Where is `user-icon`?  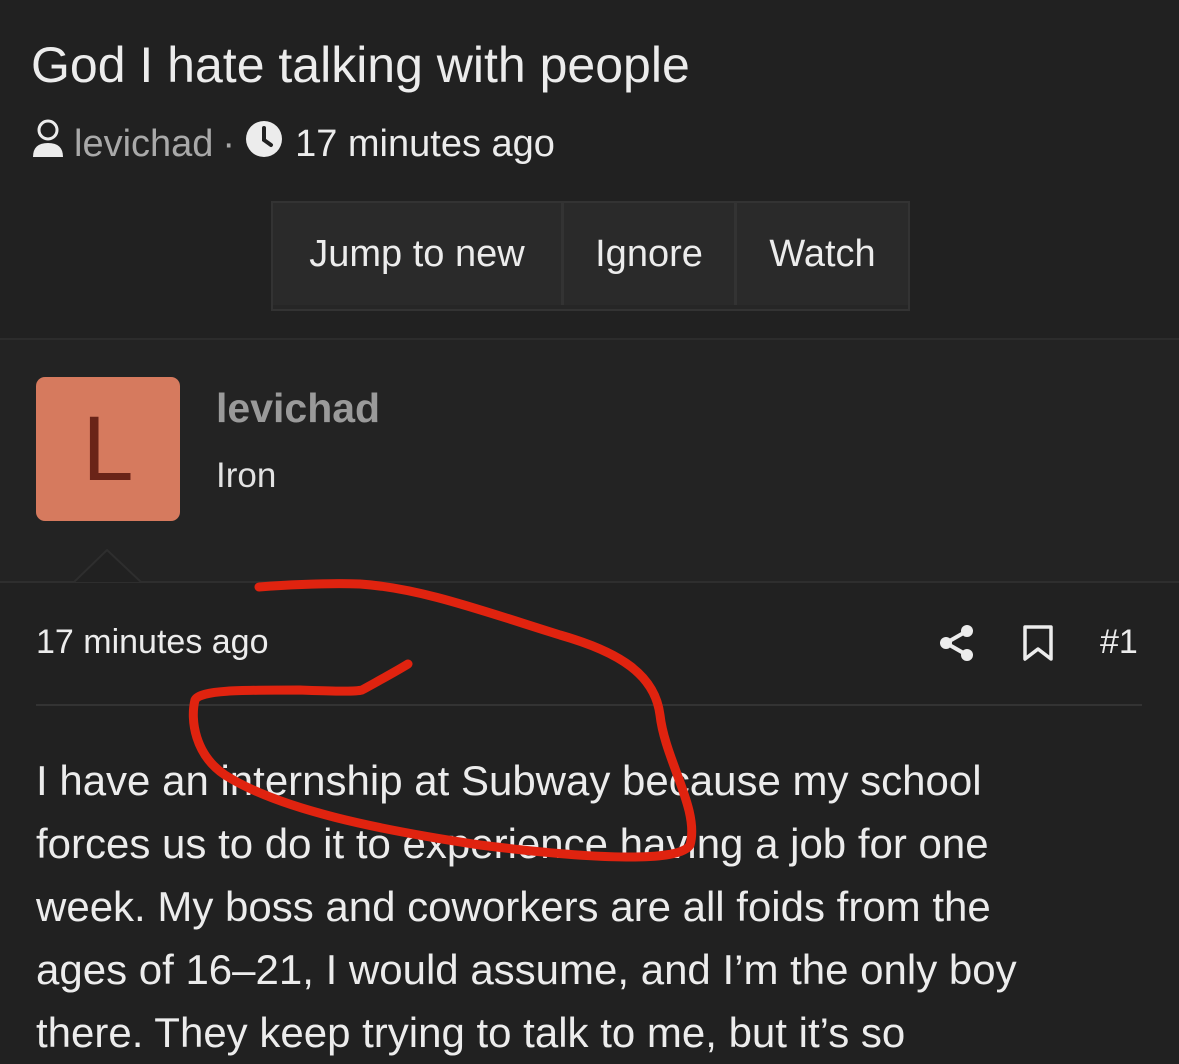 user-icon is located at coordinates (48, 144).